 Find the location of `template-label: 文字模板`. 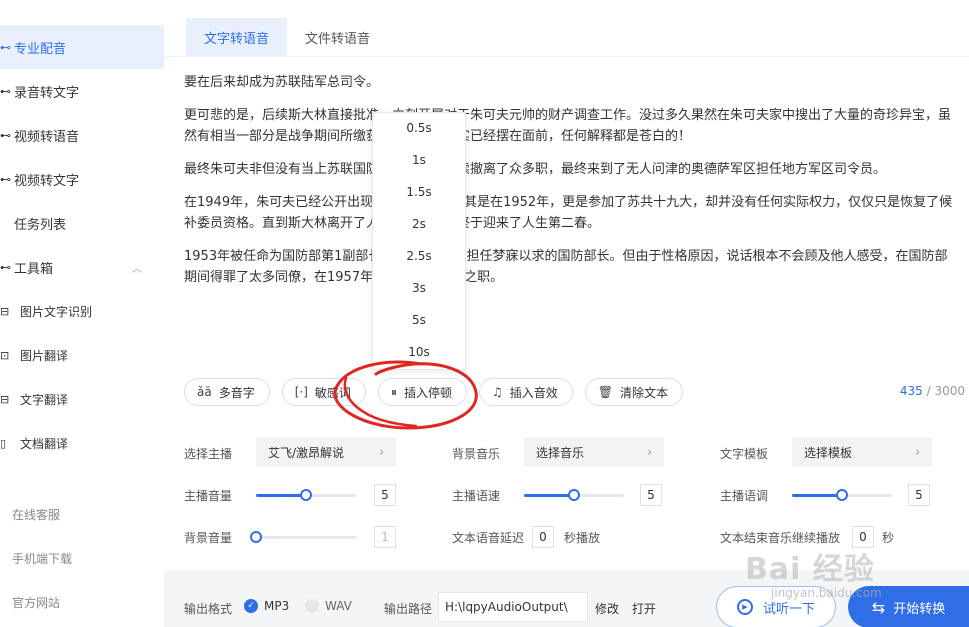

template-label: 文字模板 is located at coordinates (744, 454).